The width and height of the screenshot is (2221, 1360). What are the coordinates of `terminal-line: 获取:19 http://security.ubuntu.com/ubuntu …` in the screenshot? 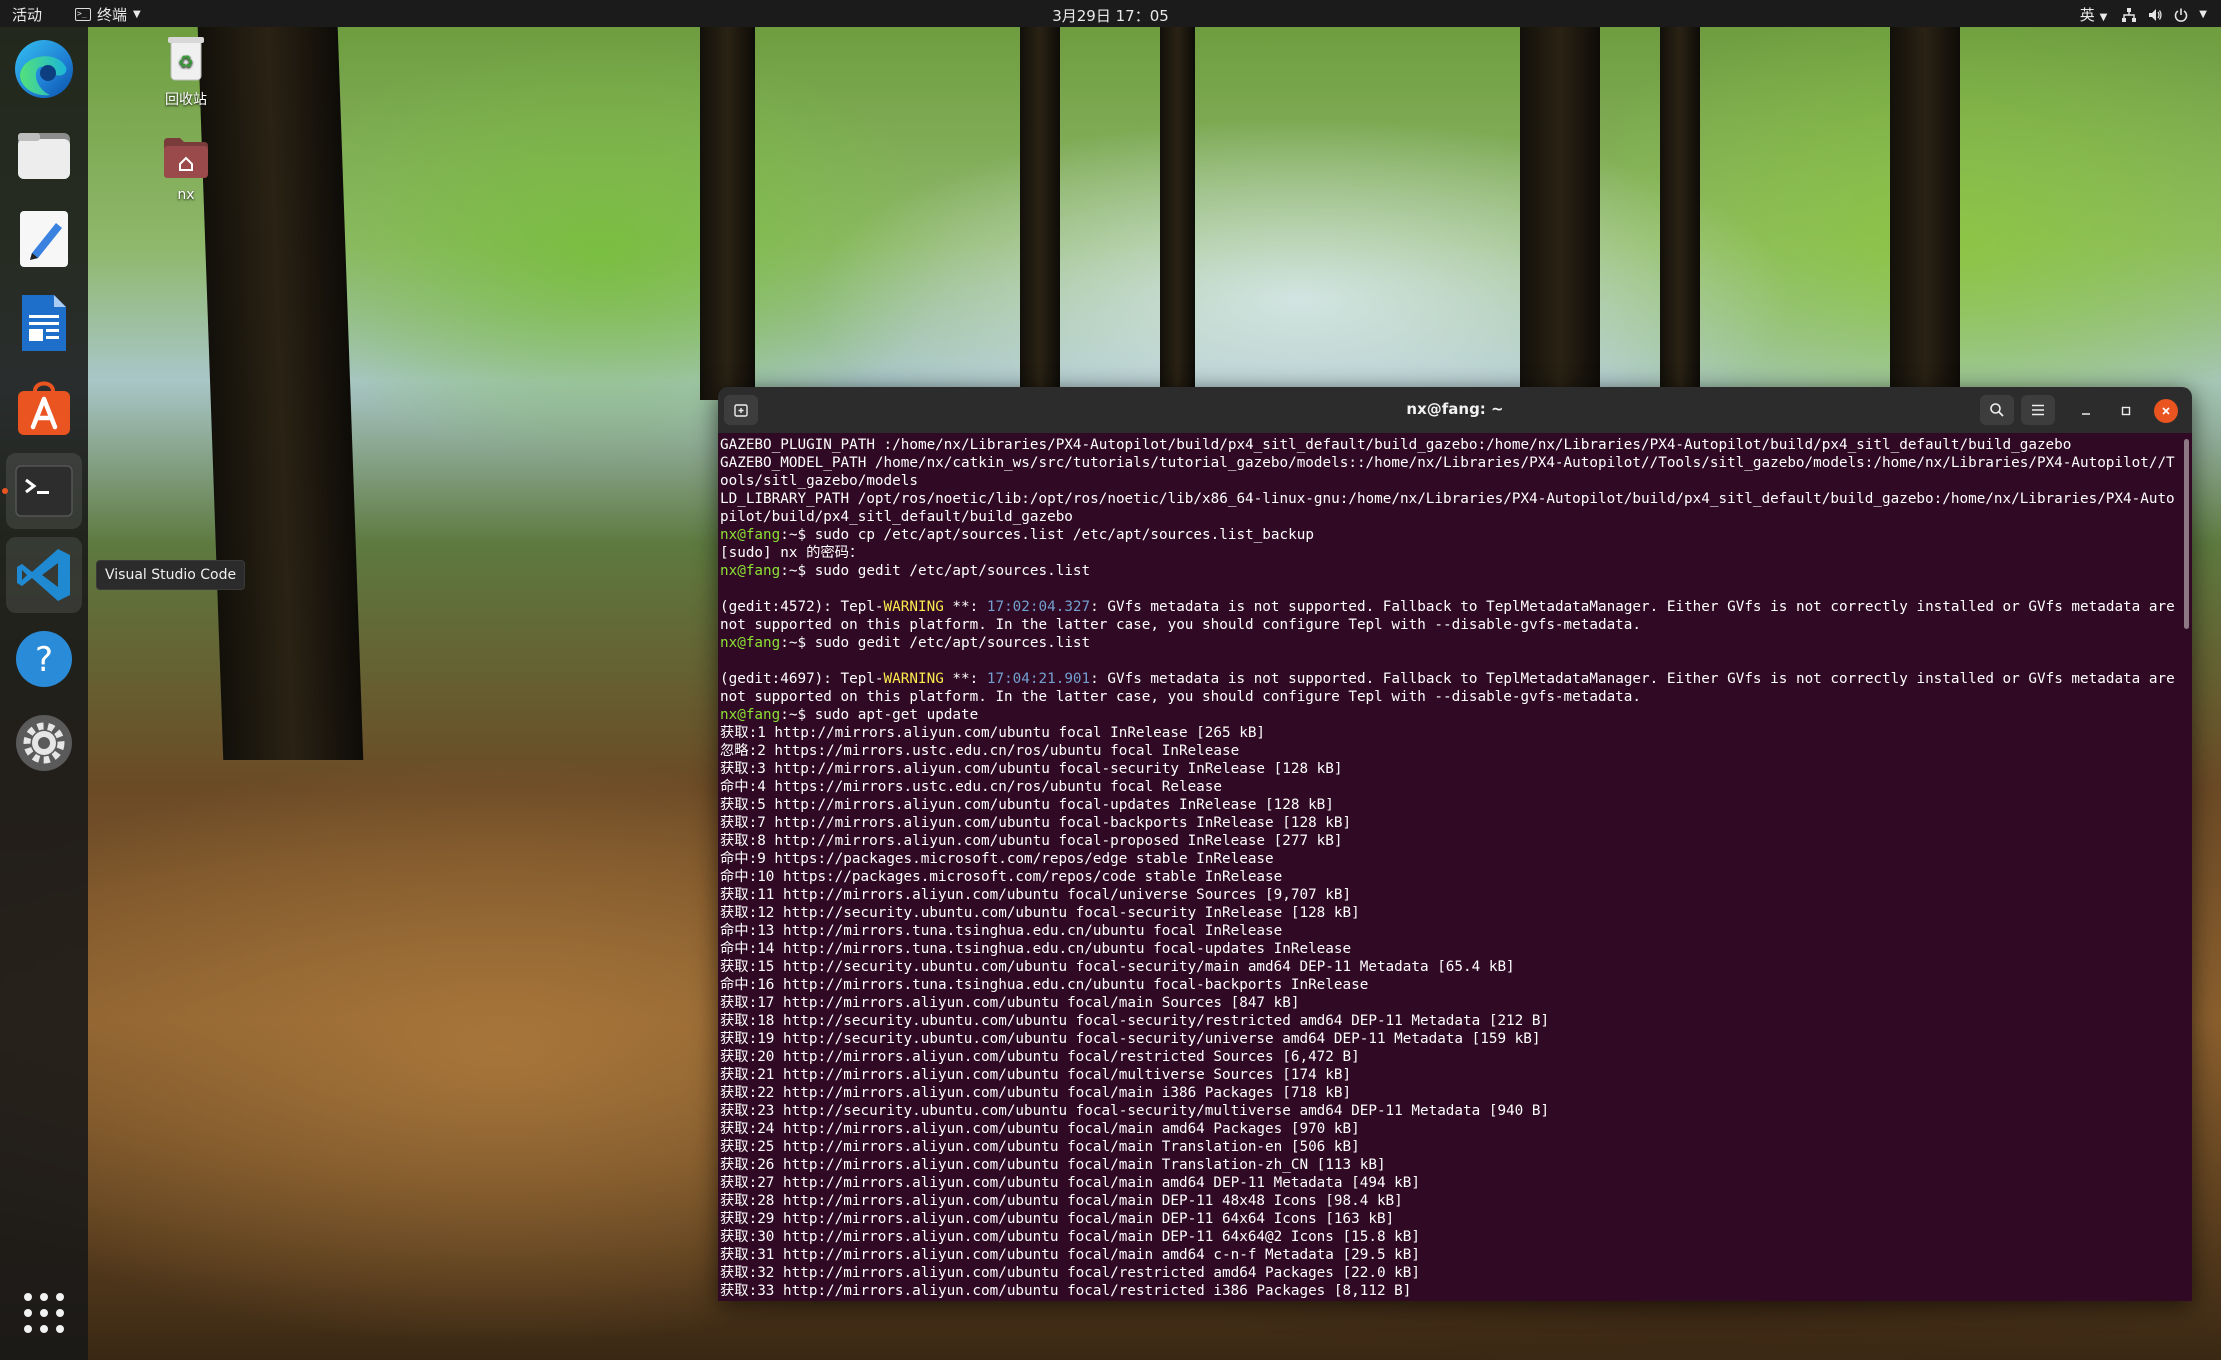 It's located at (1449, 1039).